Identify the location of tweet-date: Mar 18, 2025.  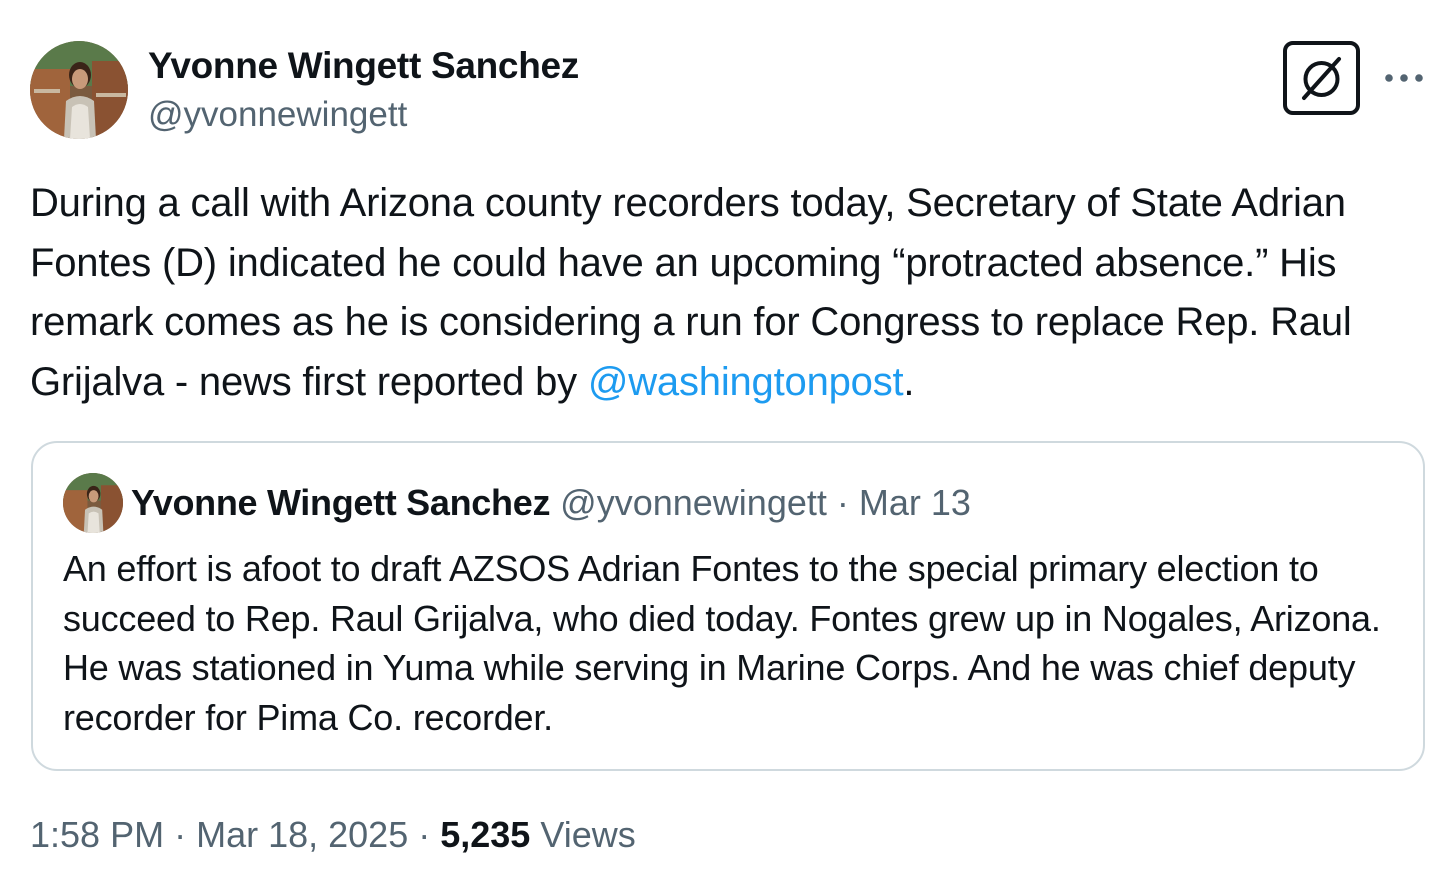
(302, 834).